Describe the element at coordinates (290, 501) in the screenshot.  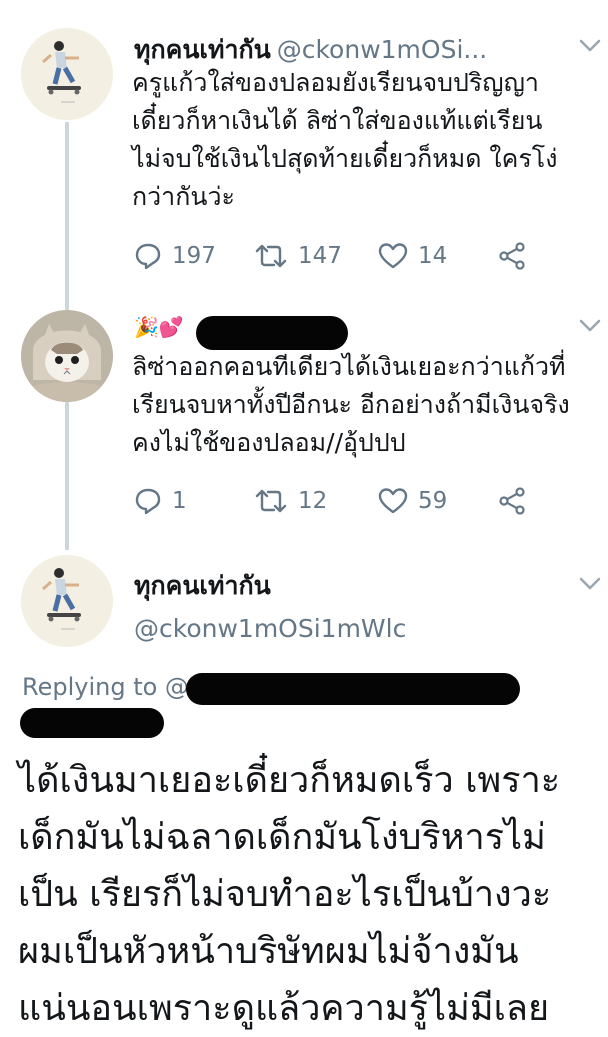
I see `retweet-button: 12` at that location.